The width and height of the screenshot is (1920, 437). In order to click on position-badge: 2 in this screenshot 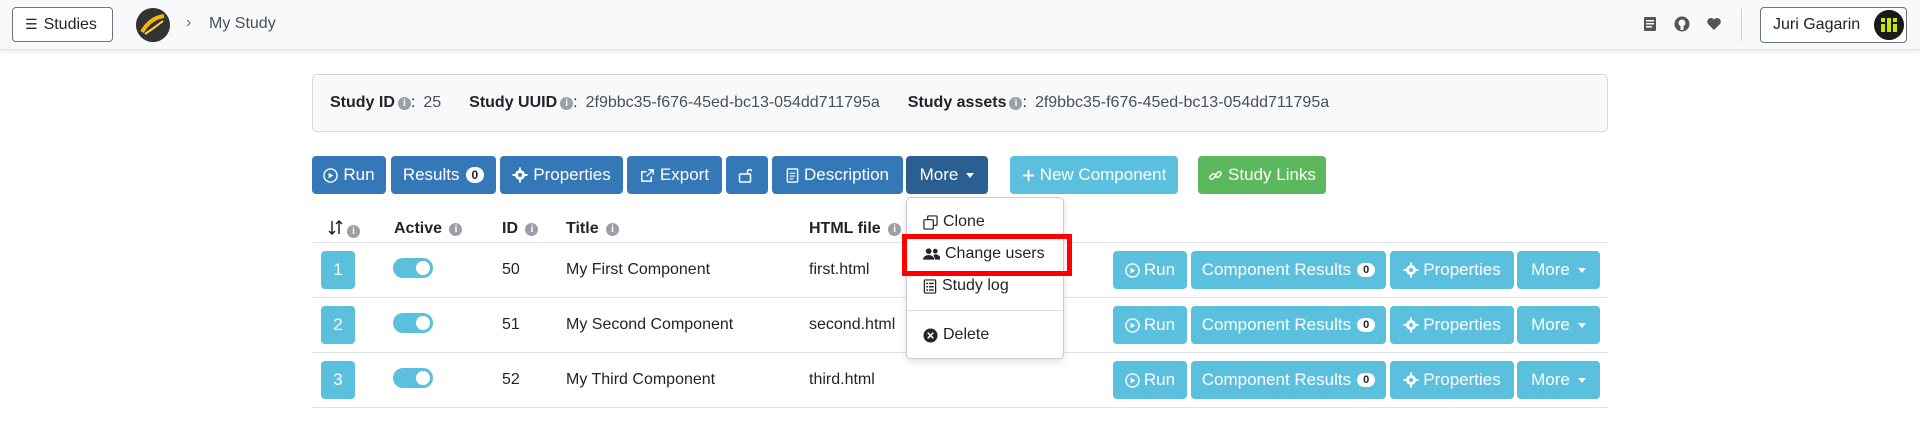, I will do `click(338, 325)`.